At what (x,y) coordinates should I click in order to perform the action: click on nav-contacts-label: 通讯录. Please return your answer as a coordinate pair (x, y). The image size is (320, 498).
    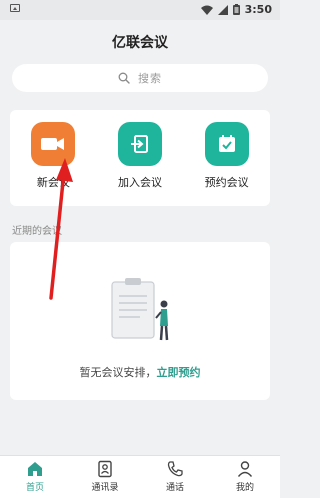
    Looking at the image, I should click on (105, 488).